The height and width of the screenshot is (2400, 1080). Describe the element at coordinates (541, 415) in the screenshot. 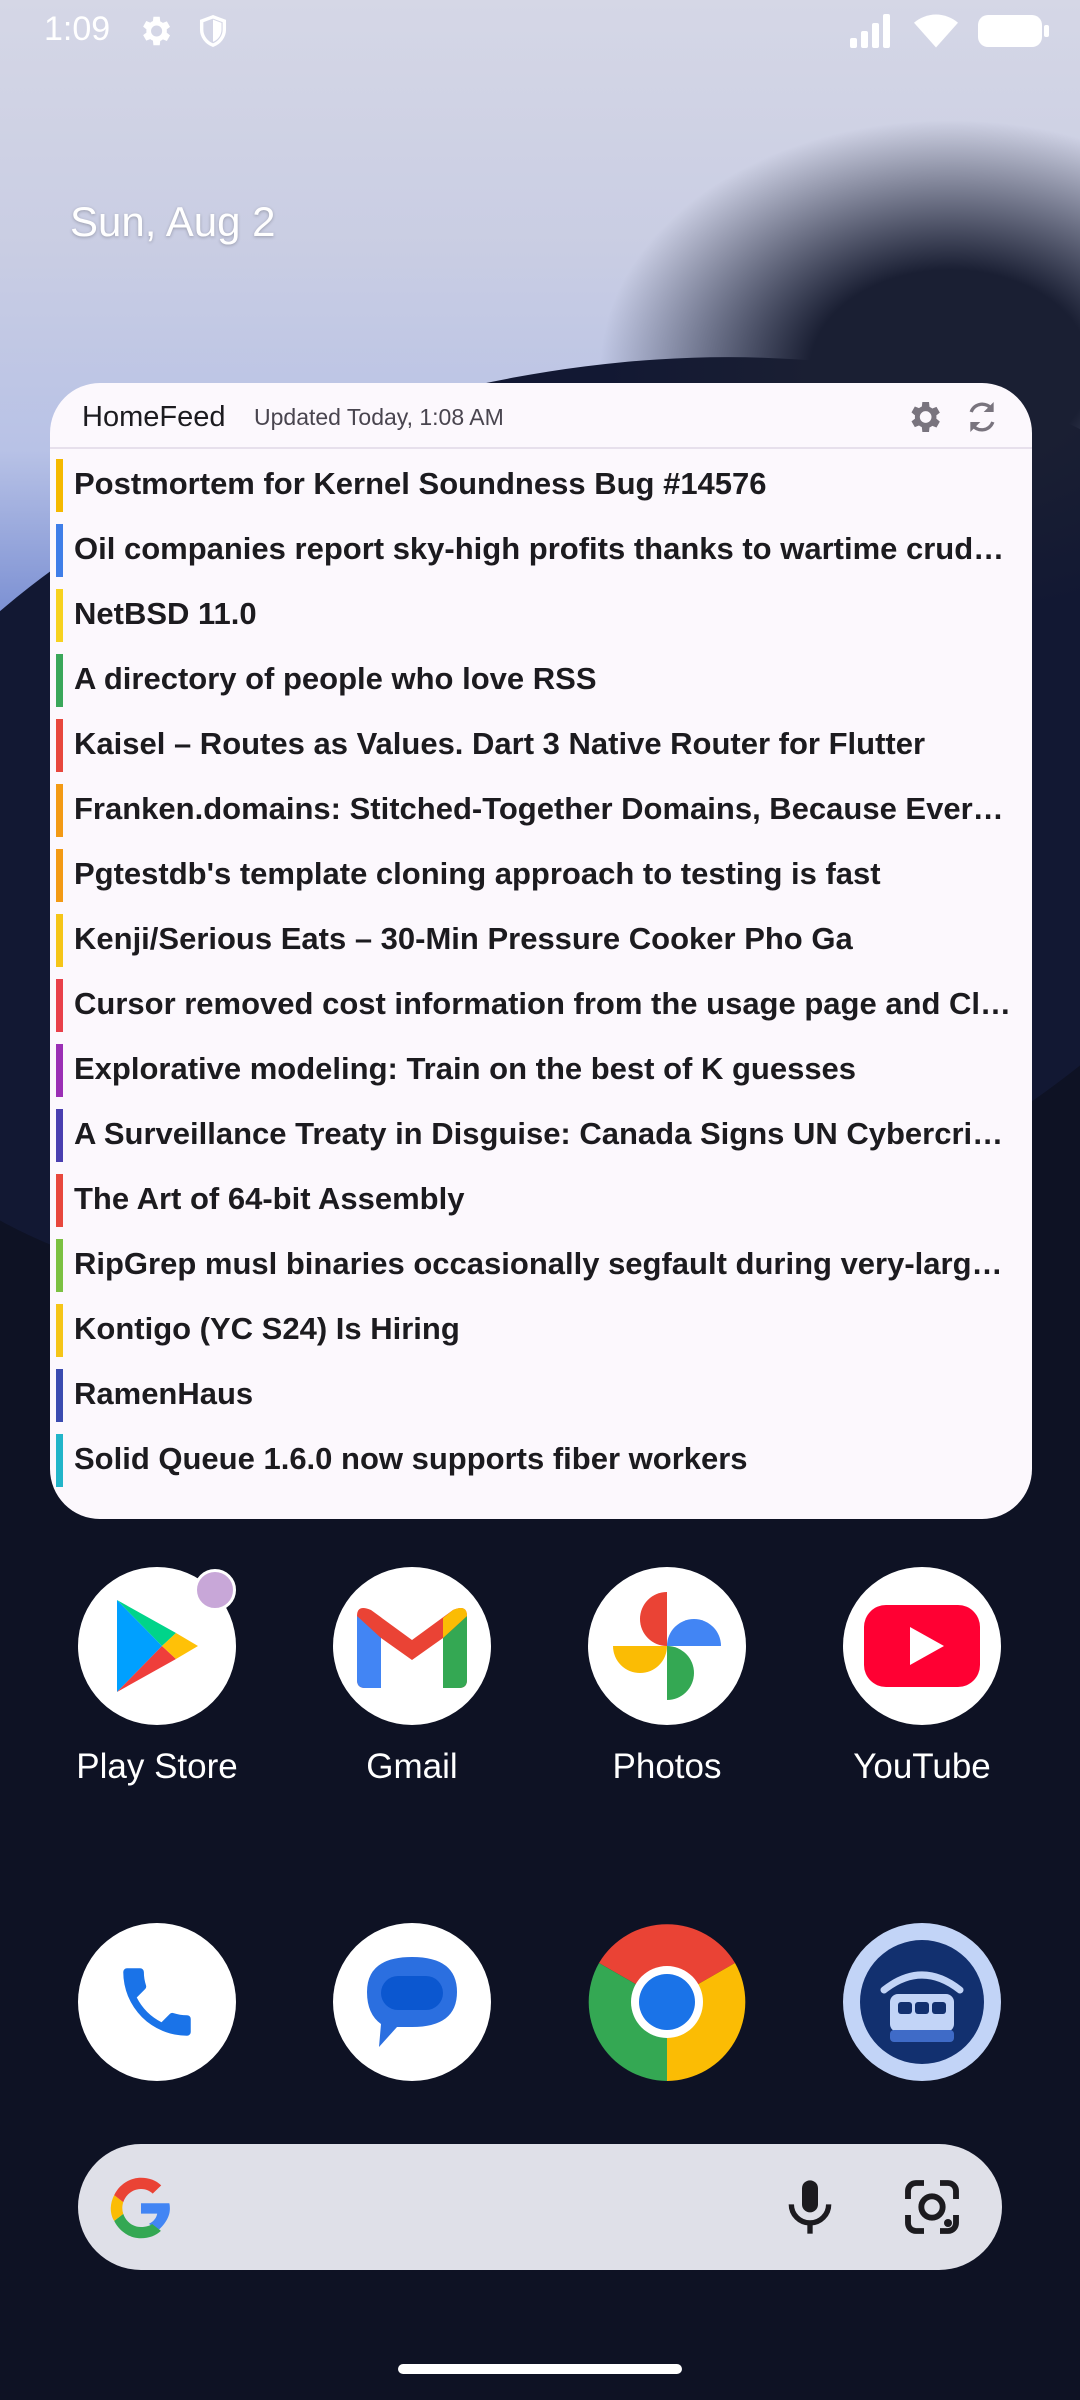

I see `widget-header: HomeFeed Updated Today, 1:08 AM` at that location.